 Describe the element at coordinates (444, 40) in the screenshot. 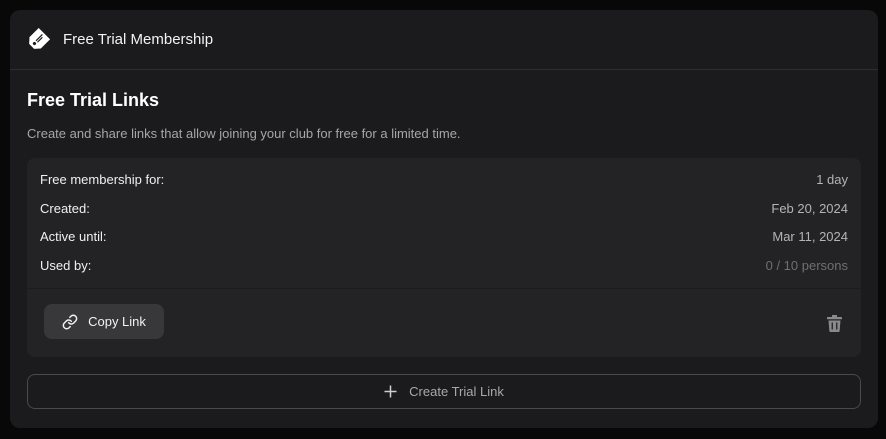

I see `card-header: Free Trial Membership` at that location.